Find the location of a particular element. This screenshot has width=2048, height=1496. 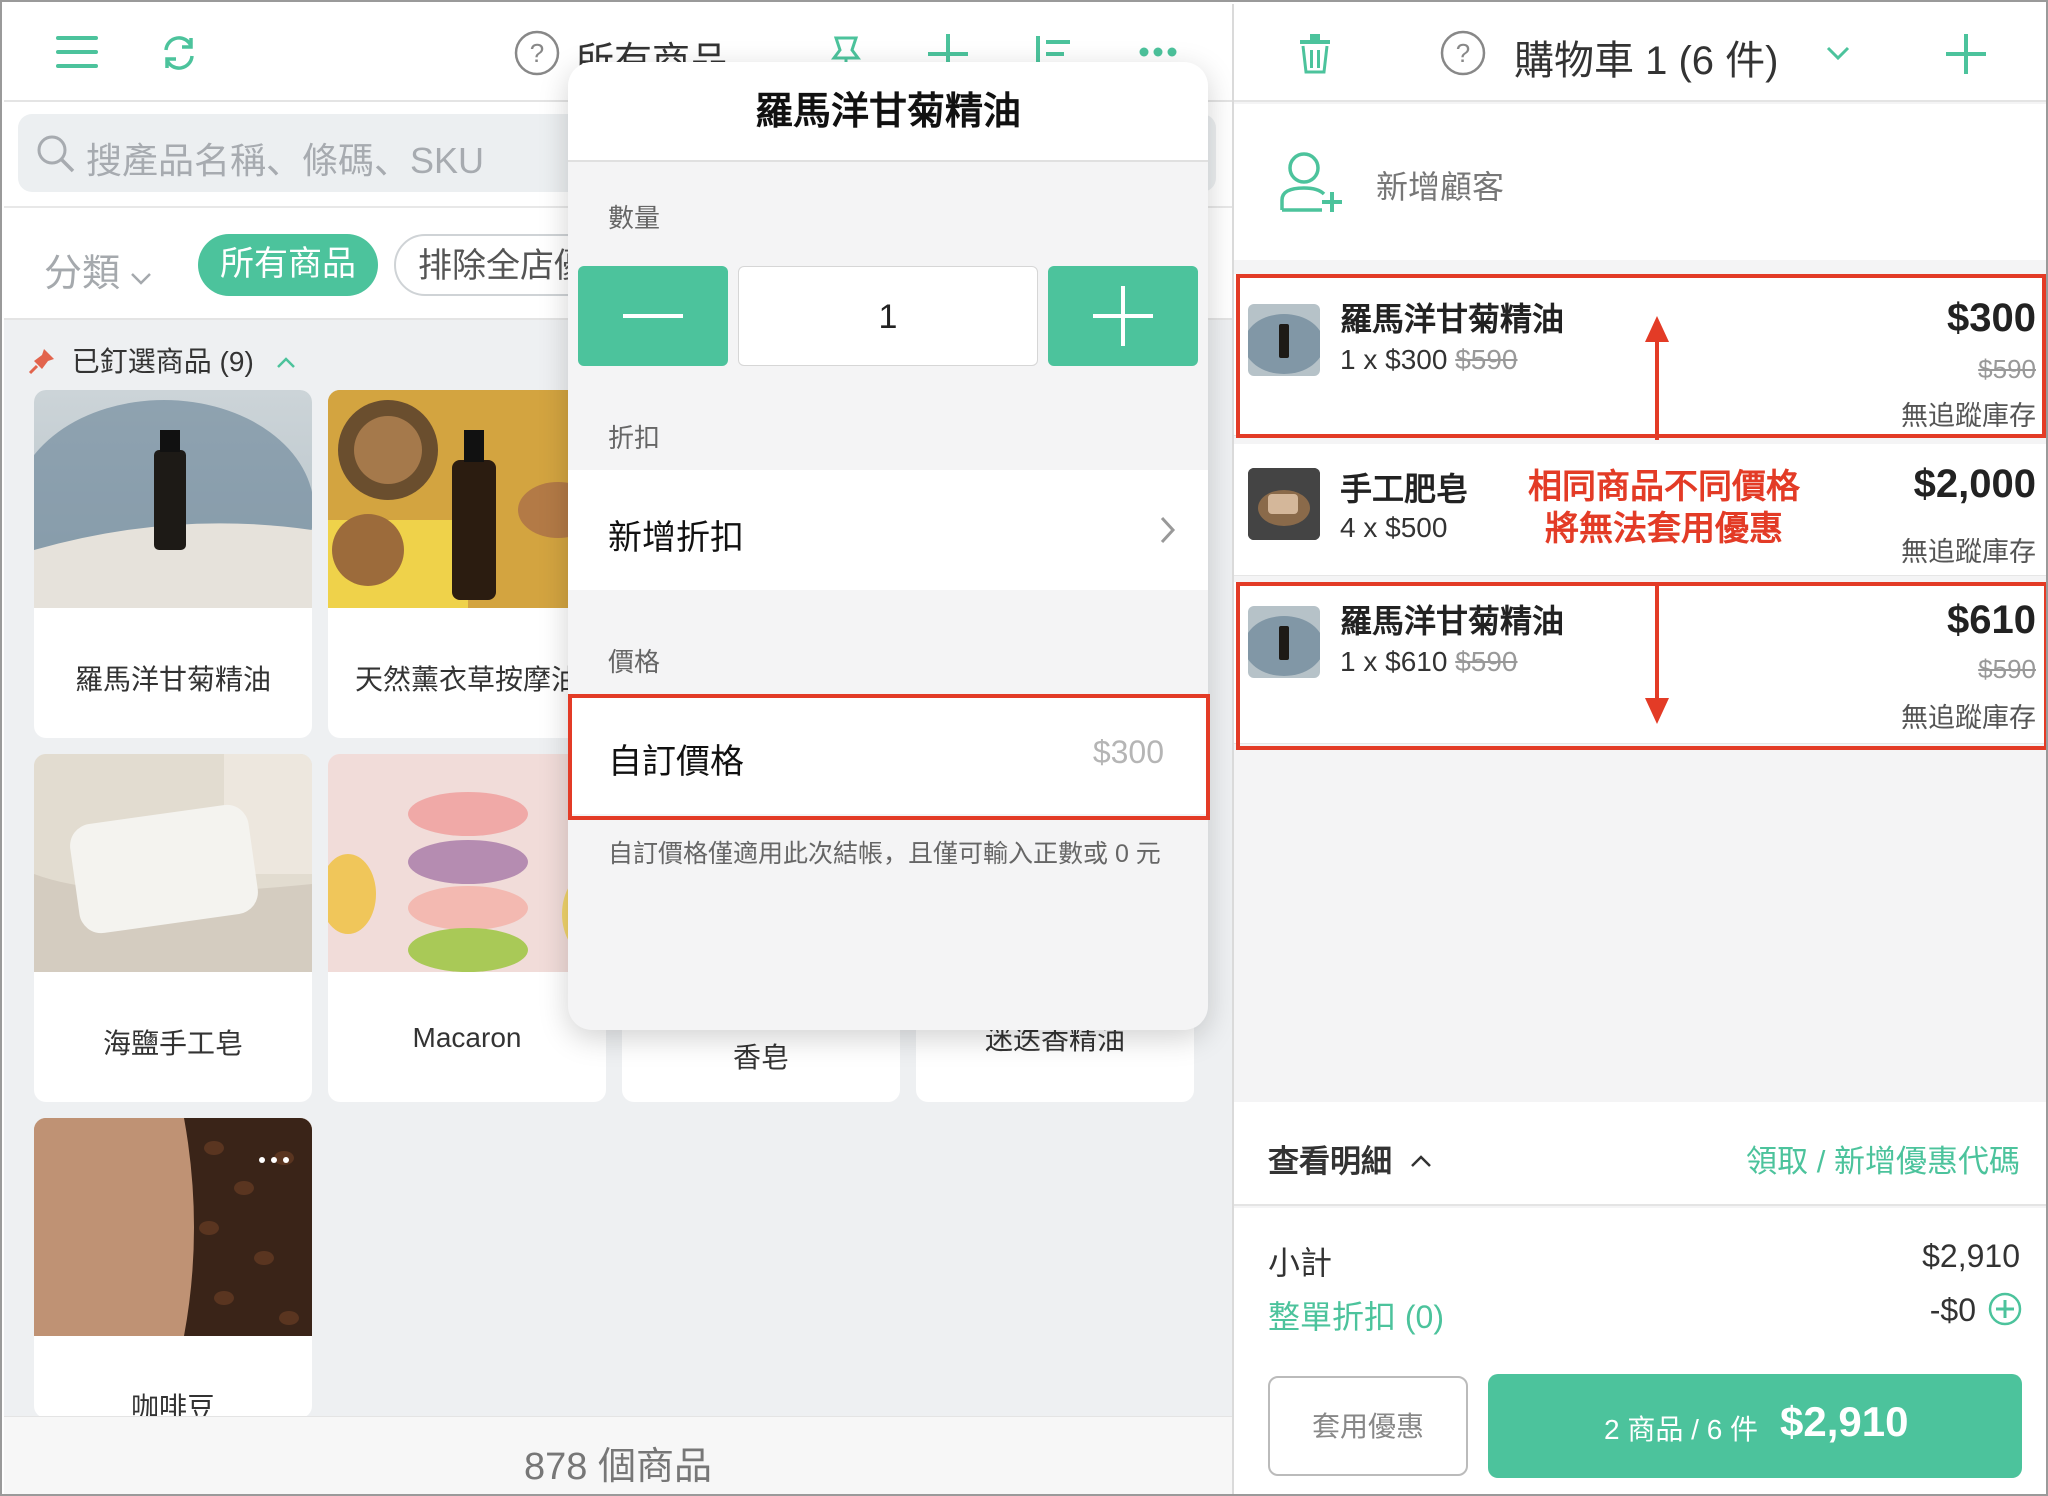

price-section-label: 價格 is located at coordinates (634, 662).